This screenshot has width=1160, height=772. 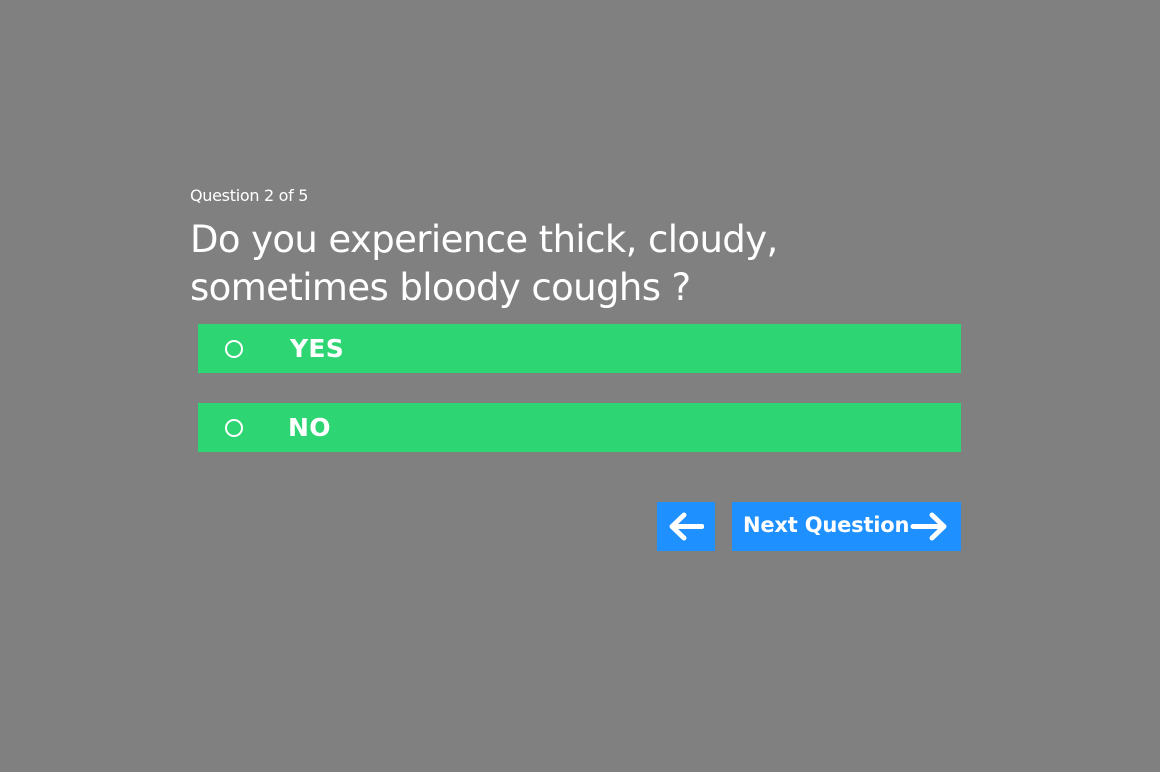 I want to click on arrow-left-icon, so click(x=686, y=526).